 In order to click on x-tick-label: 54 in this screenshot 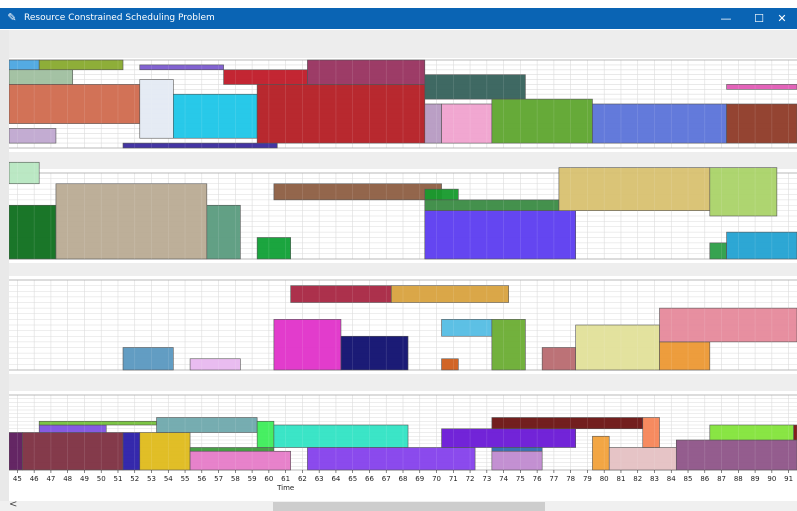, I will do `click(168, 479)`.